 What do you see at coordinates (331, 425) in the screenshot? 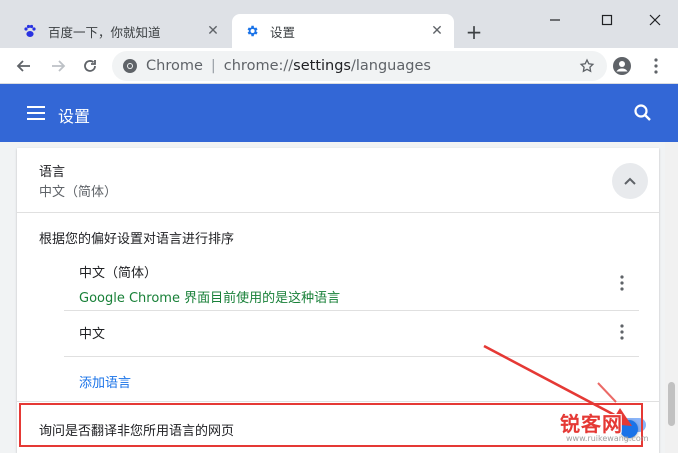
I see `annotation-highlight-box` at bounding box center [331, 425].